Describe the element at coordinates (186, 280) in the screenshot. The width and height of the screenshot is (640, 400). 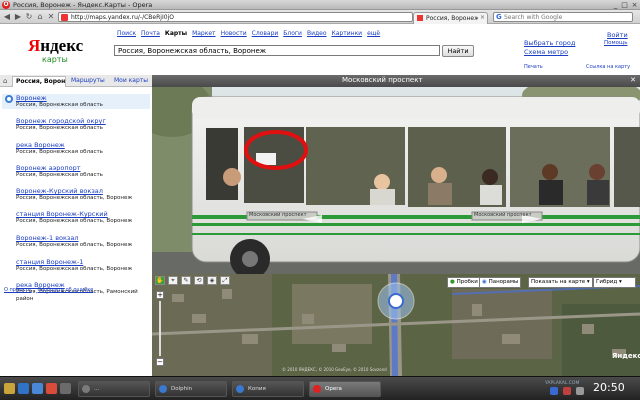
I see `ruler-tool-icon: ✎` at that location.